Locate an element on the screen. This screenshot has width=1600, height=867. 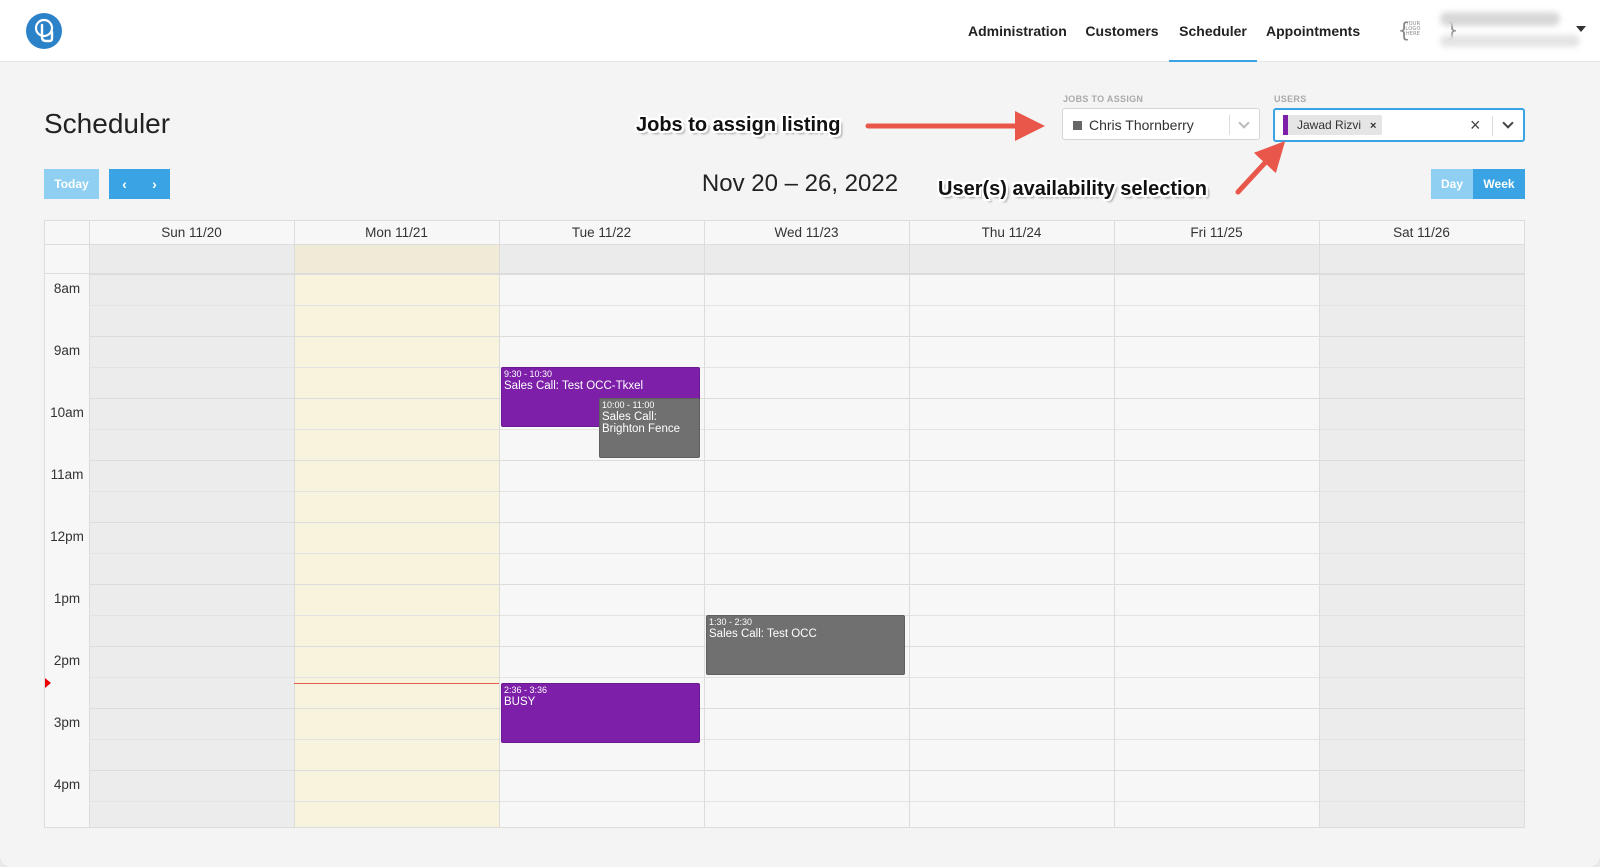
day-header: Sun 11/20 is located at coordinates (191, 233).